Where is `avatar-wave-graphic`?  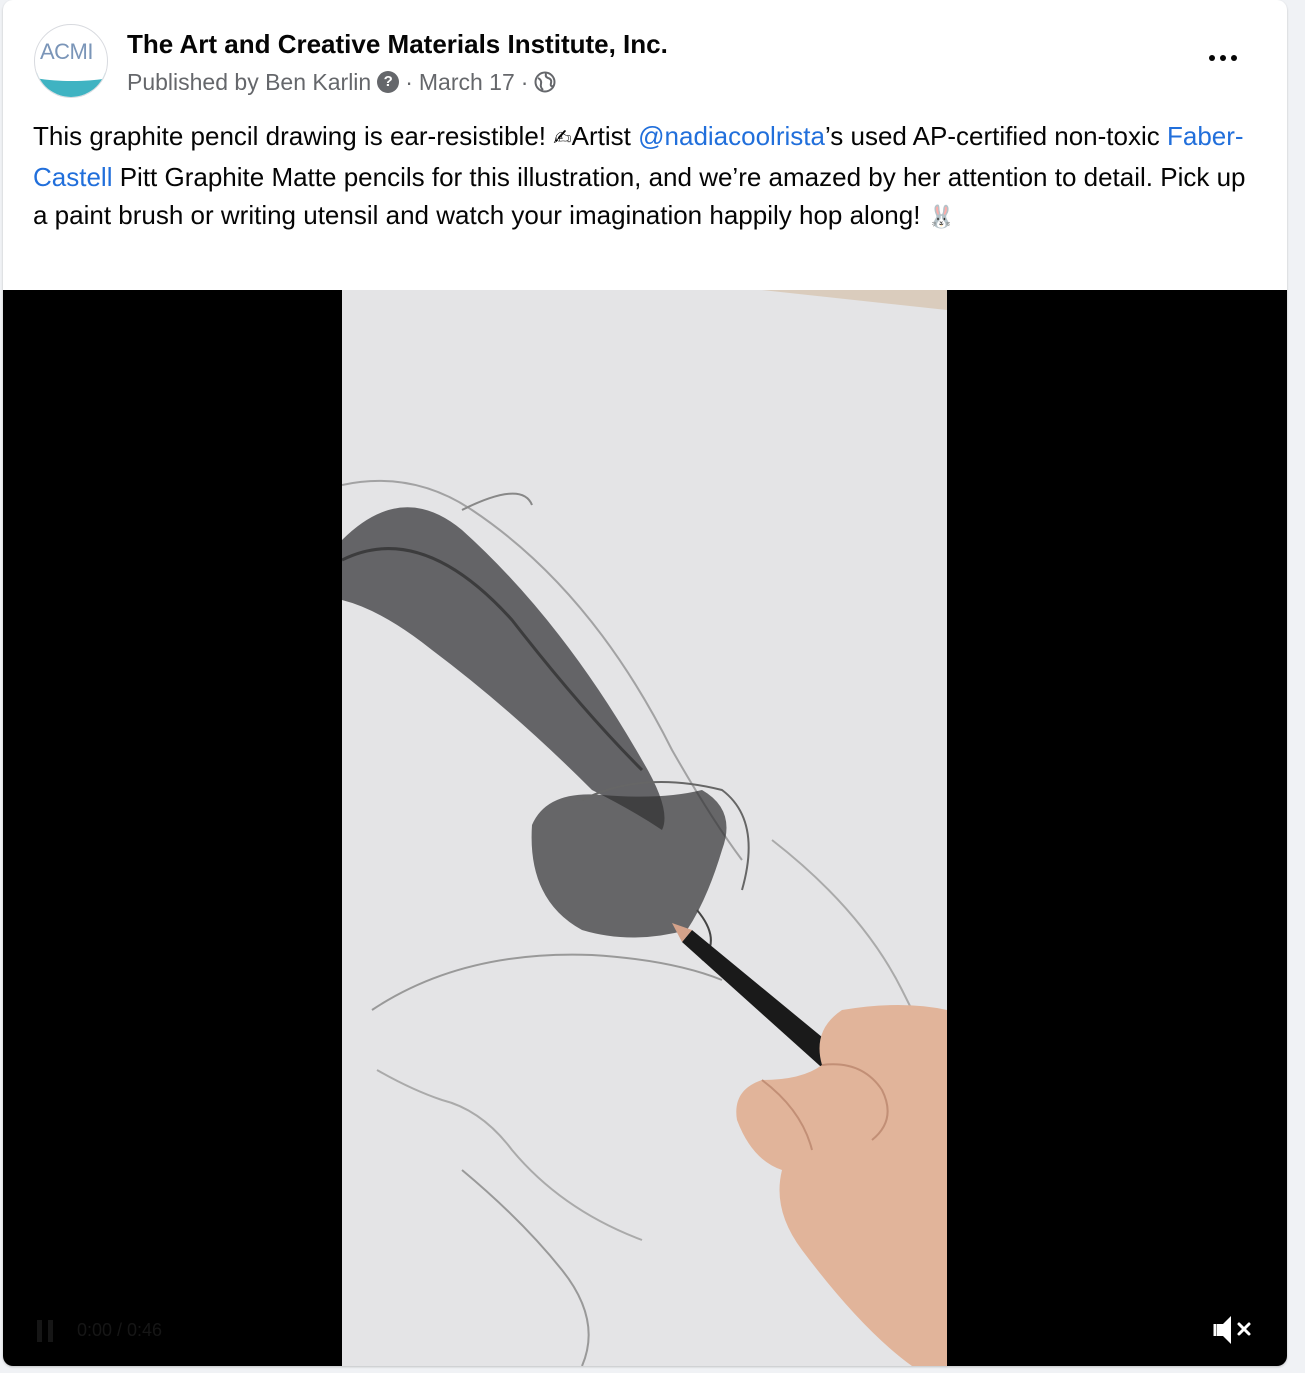
avatar-wave-graphic is located at coordinates (71, 81).